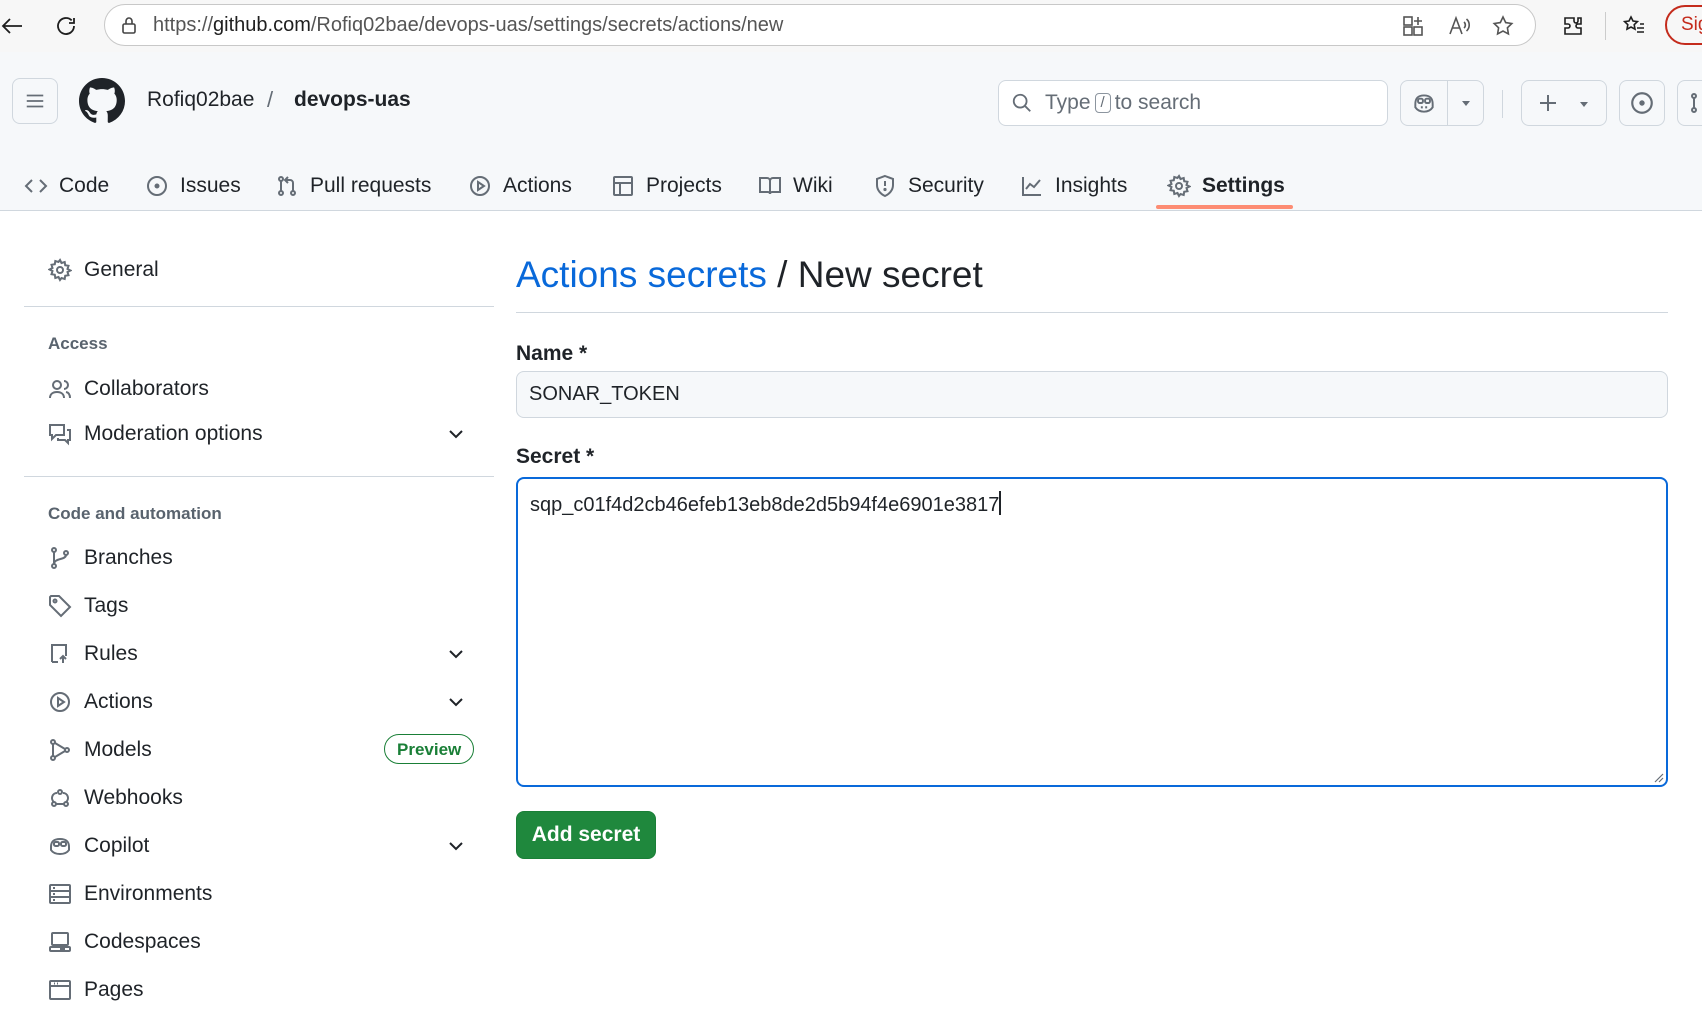  I want to click on tab-issues: Issues, so click(193, 186).